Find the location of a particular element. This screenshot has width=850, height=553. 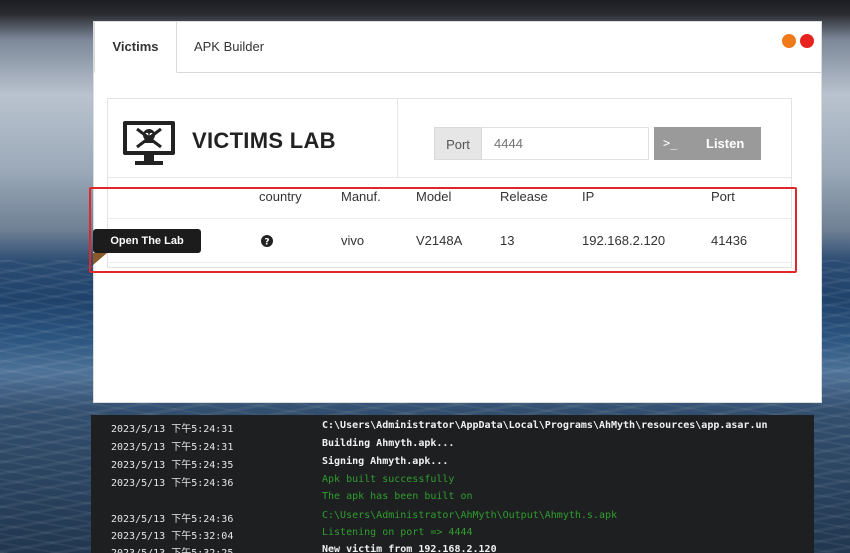

column-release: Release is located at coordinates (524, 196).